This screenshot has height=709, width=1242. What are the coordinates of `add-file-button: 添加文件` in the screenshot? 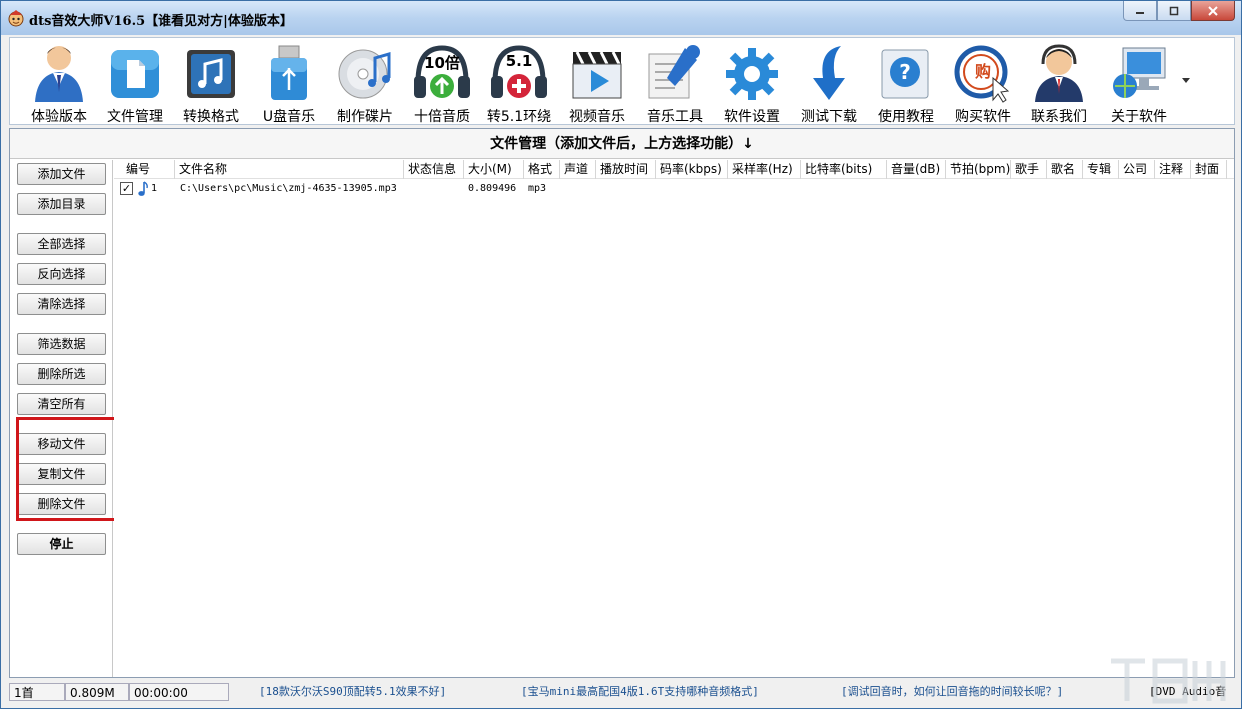 It's located at (61, 174).